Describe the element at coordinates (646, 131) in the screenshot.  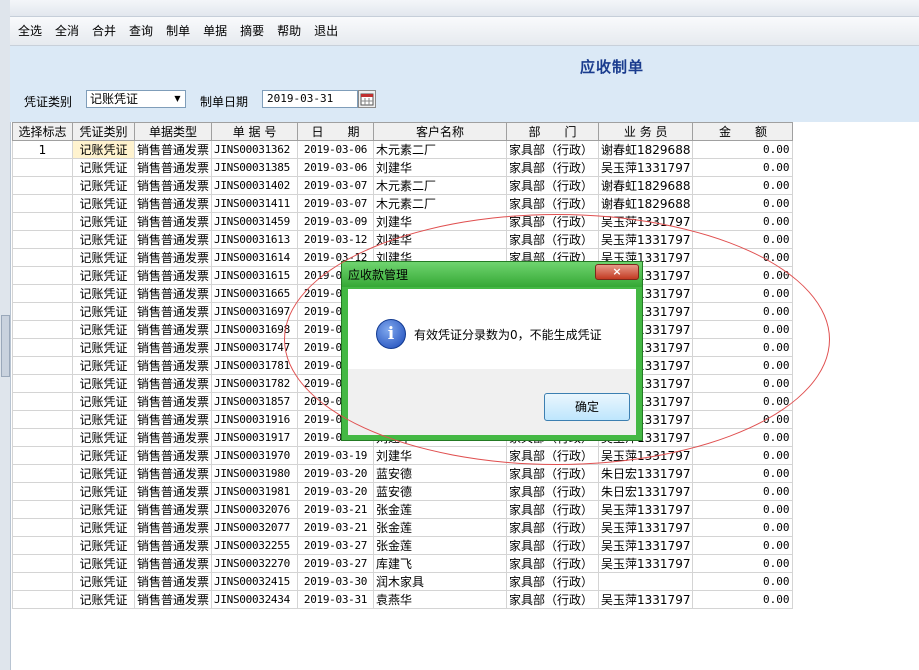
I see `column-header: 业 务 员` at that location.